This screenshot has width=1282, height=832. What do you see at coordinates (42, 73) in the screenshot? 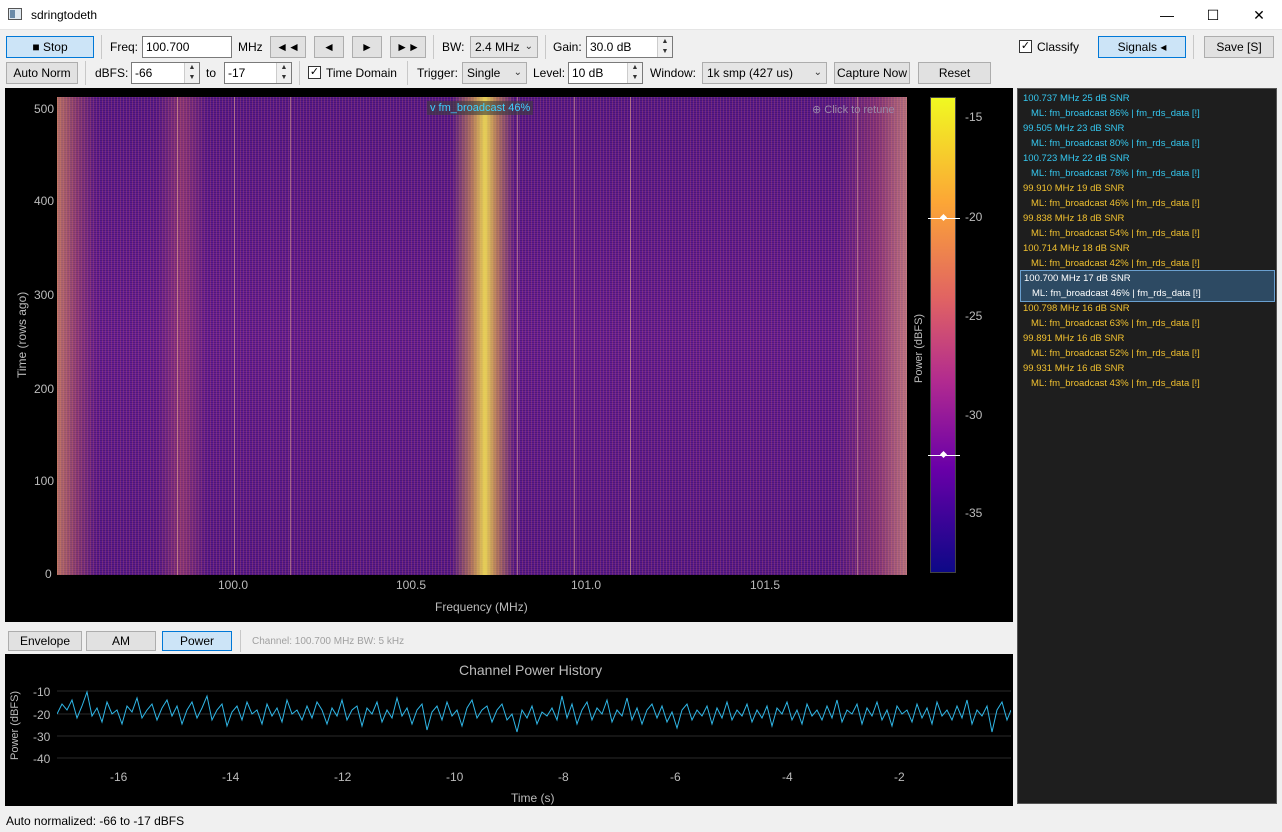
I see `auto-norm-button: Auto Norm` at bounding box center [42, 73].